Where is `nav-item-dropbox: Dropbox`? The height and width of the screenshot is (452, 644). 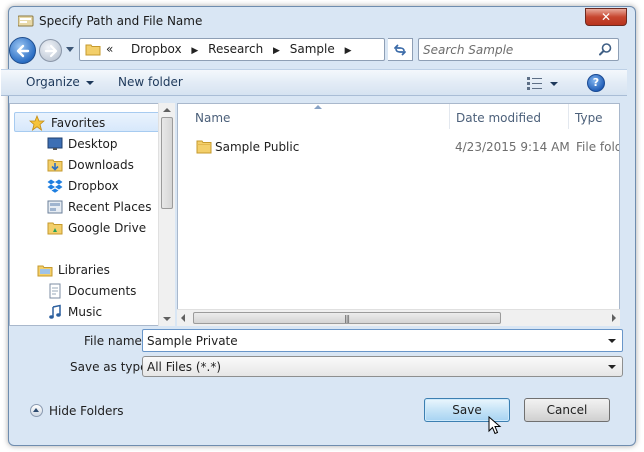
nav-item-dropbox: Dropbox is located at coordinates (85, 186).